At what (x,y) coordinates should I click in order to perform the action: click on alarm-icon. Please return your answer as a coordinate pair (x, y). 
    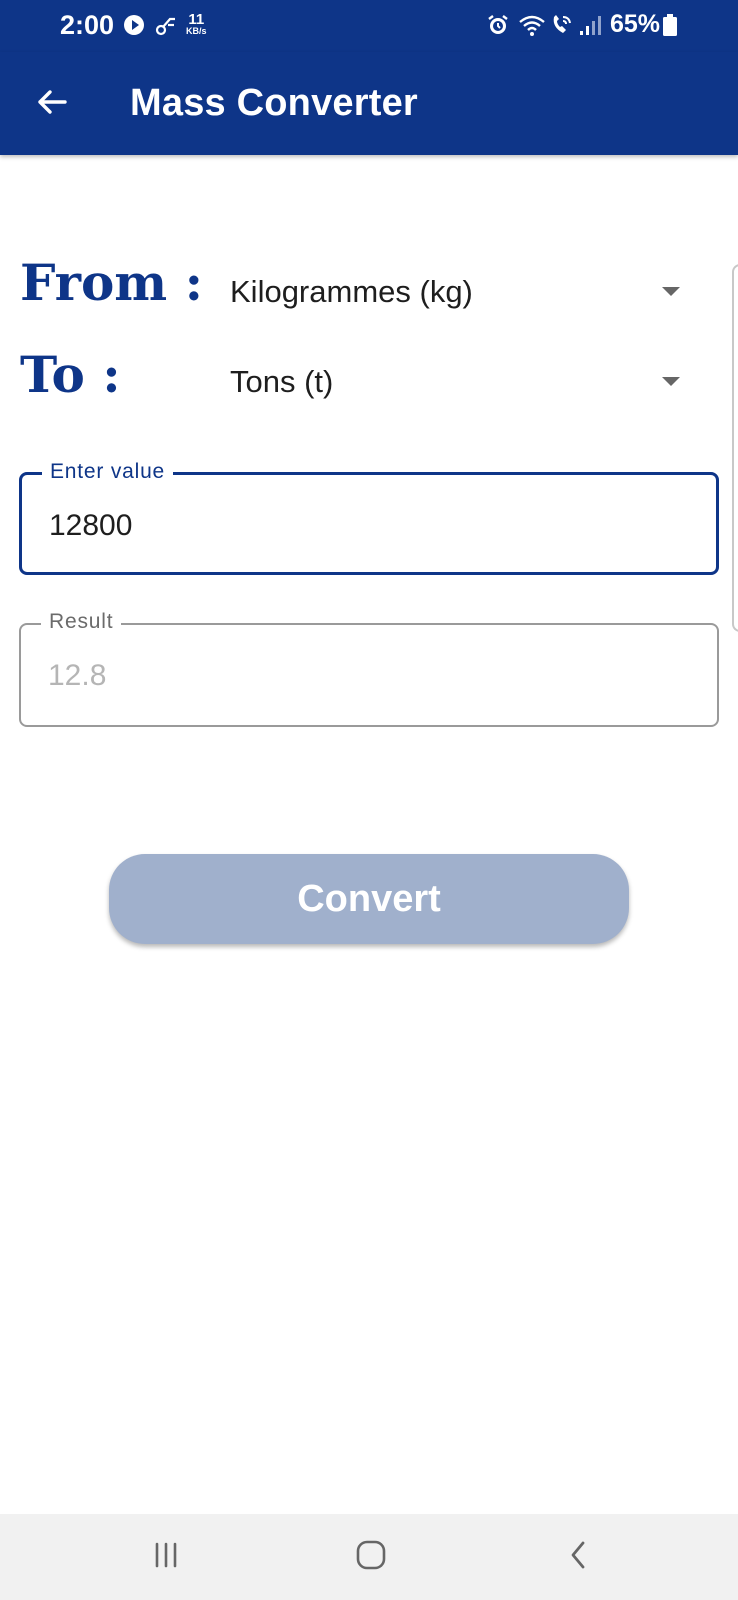
    Looking at the image, I should click on (498, 25).